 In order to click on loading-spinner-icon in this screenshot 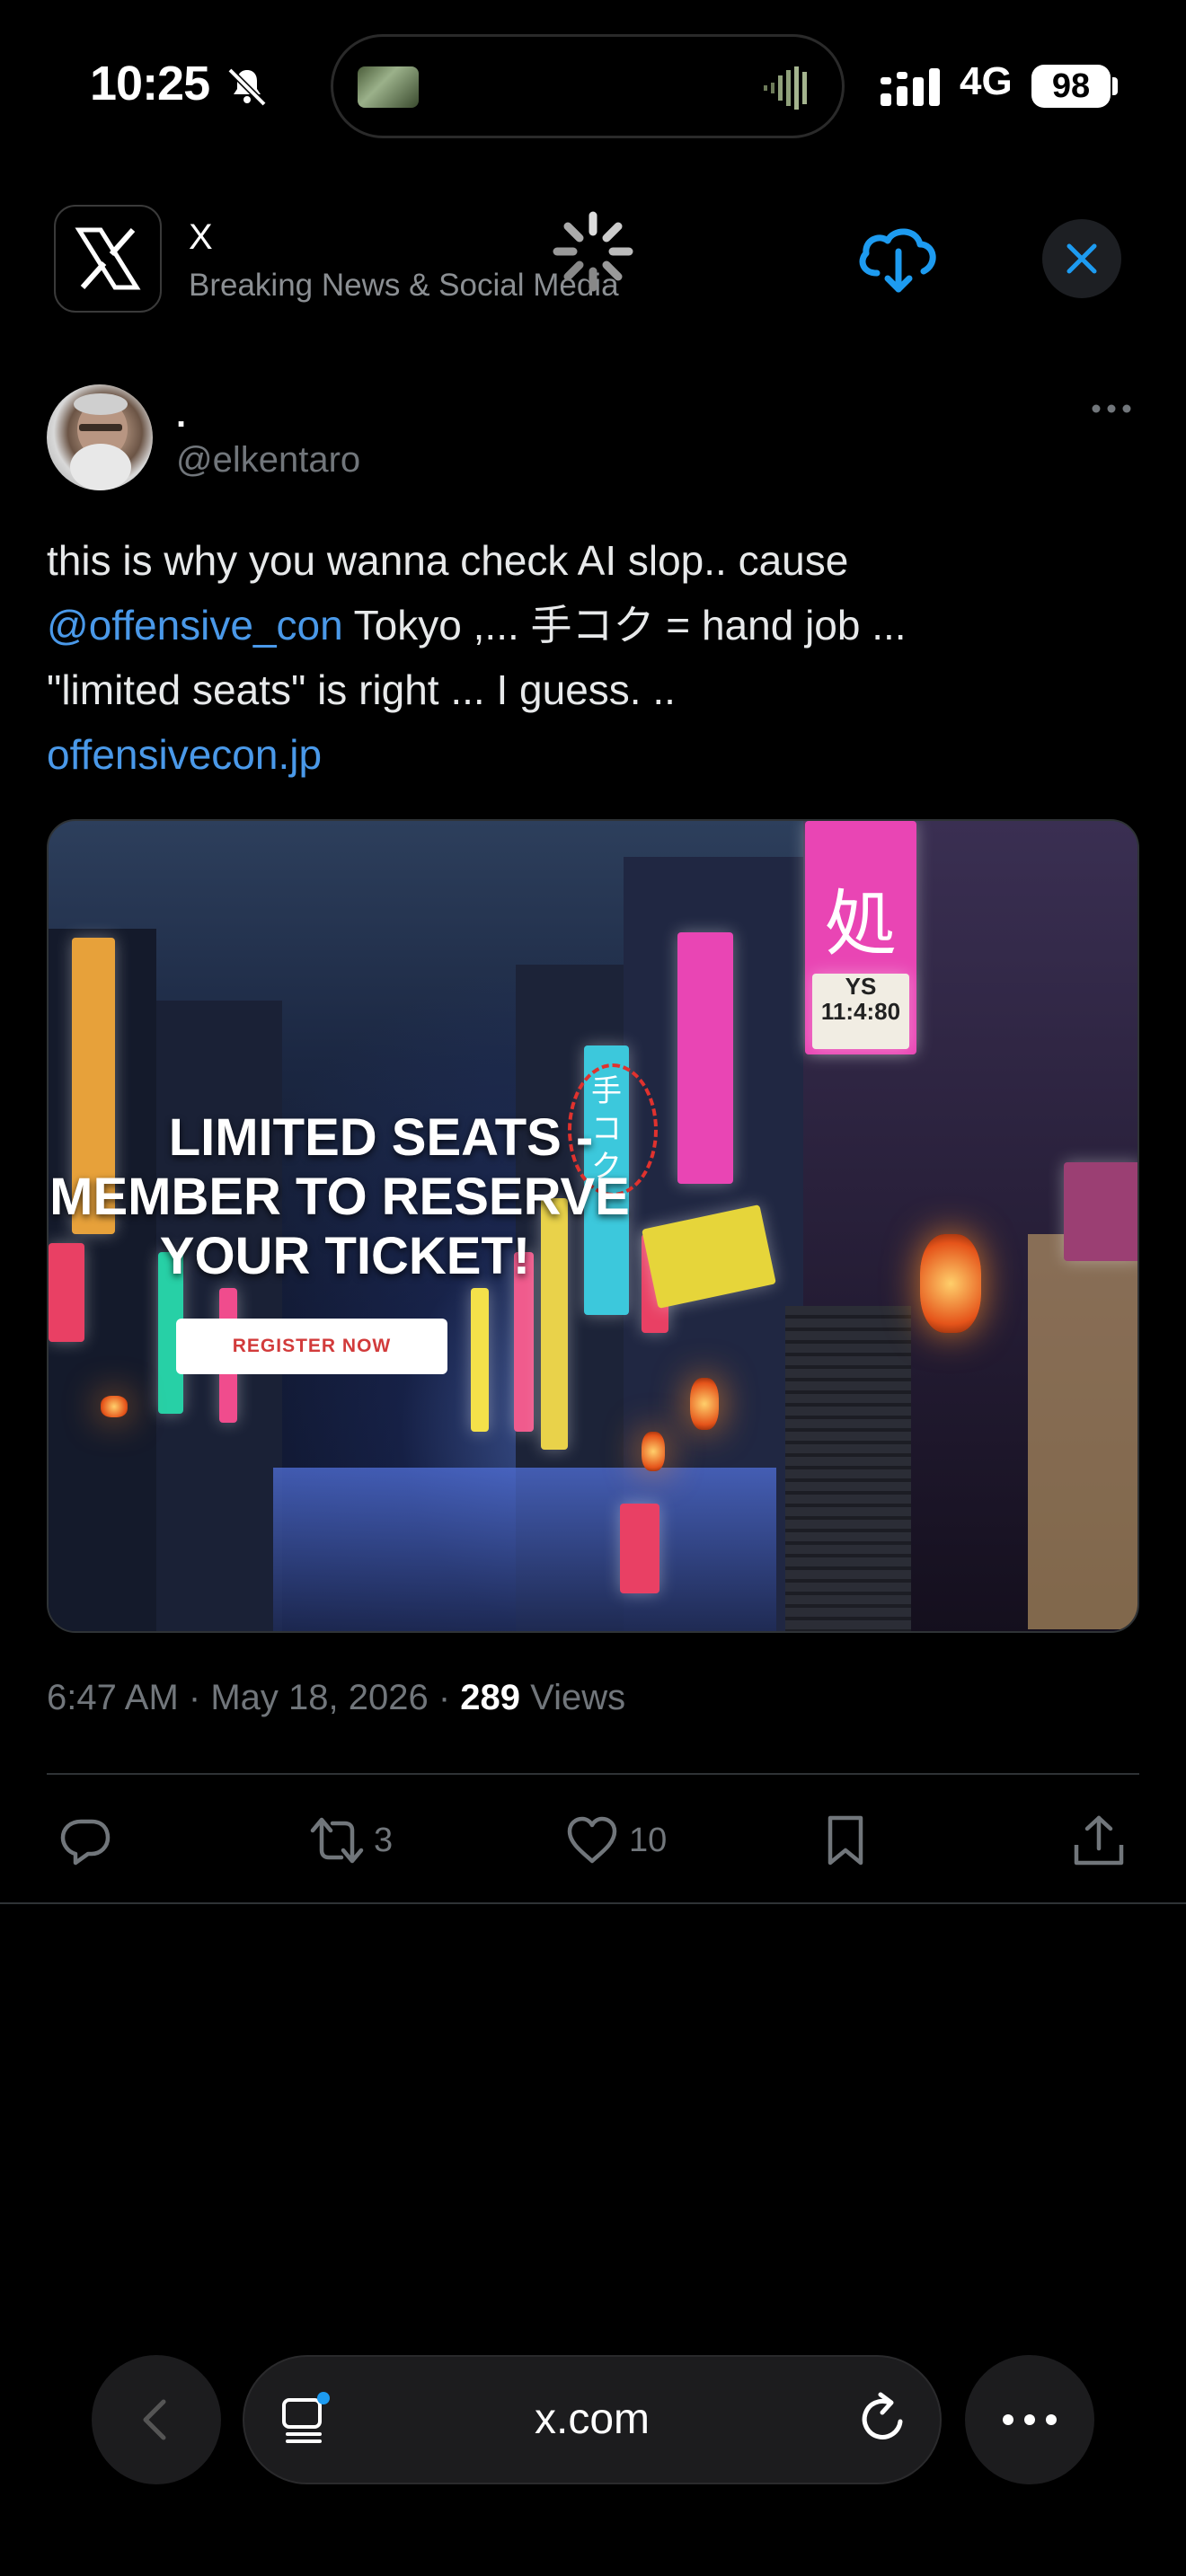, I will do `click(593, 251)`.